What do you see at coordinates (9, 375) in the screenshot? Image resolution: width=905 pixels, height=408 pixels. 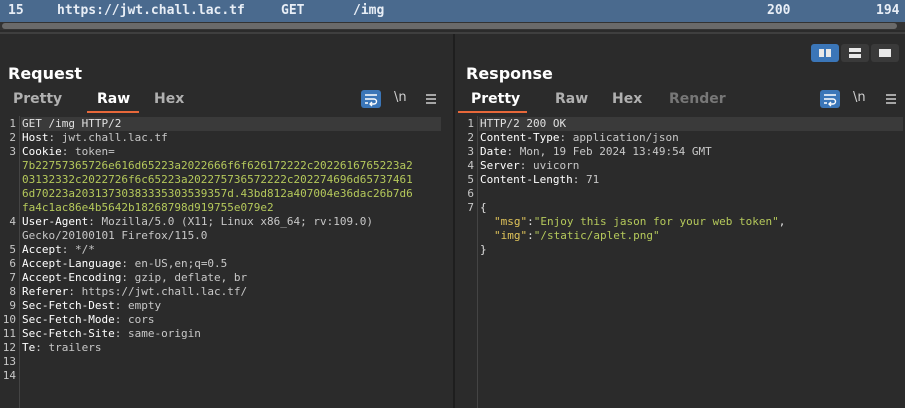 I see `line-number: 14` at bounding box center [9, 375].